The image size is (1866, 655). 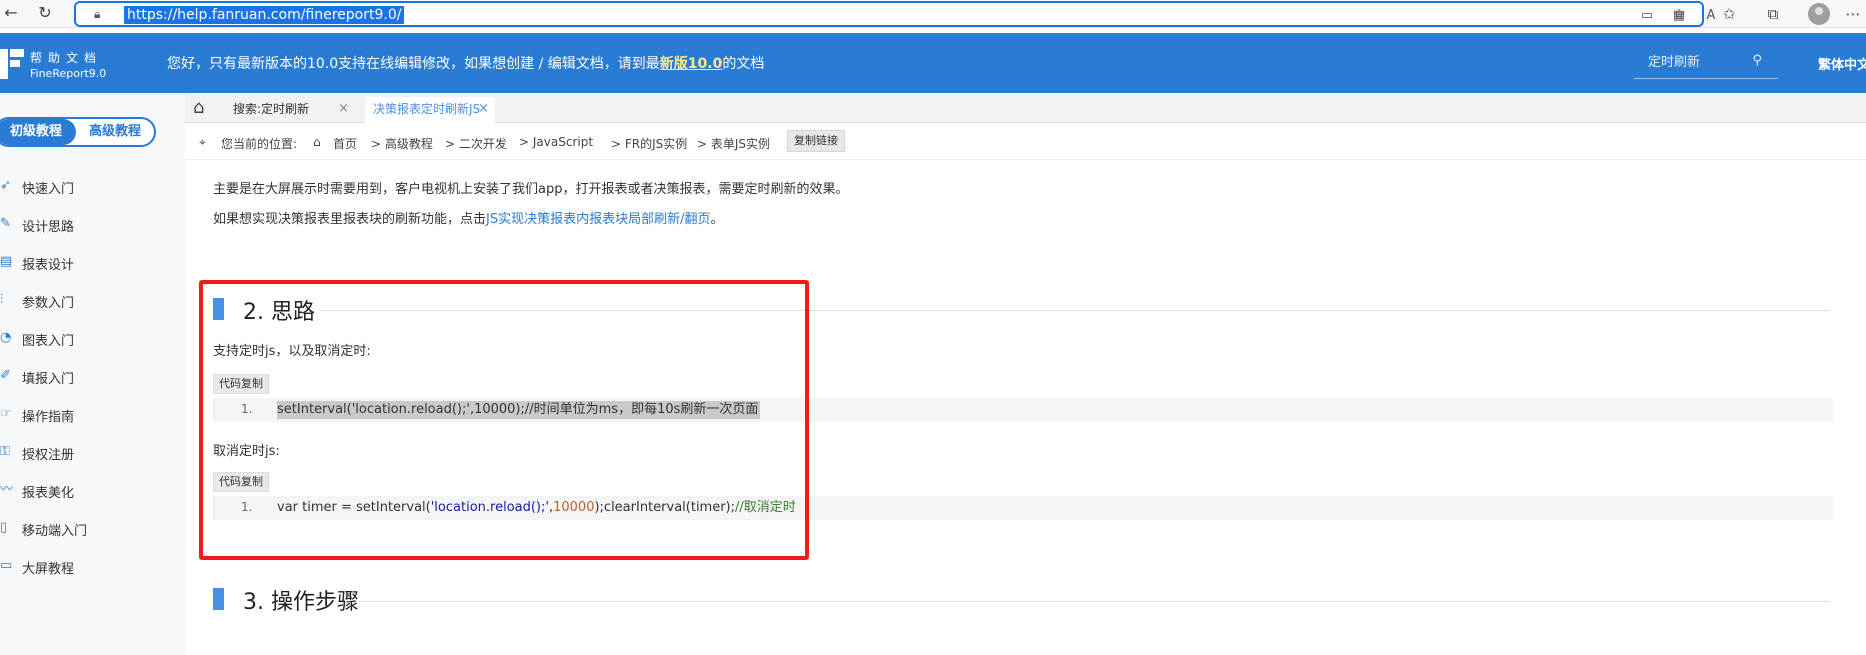 What do you see at coordinates (48, 341) in the screenshot?
I see `sidebar-item-label: 图表入门` at bounding box center [48, 341].